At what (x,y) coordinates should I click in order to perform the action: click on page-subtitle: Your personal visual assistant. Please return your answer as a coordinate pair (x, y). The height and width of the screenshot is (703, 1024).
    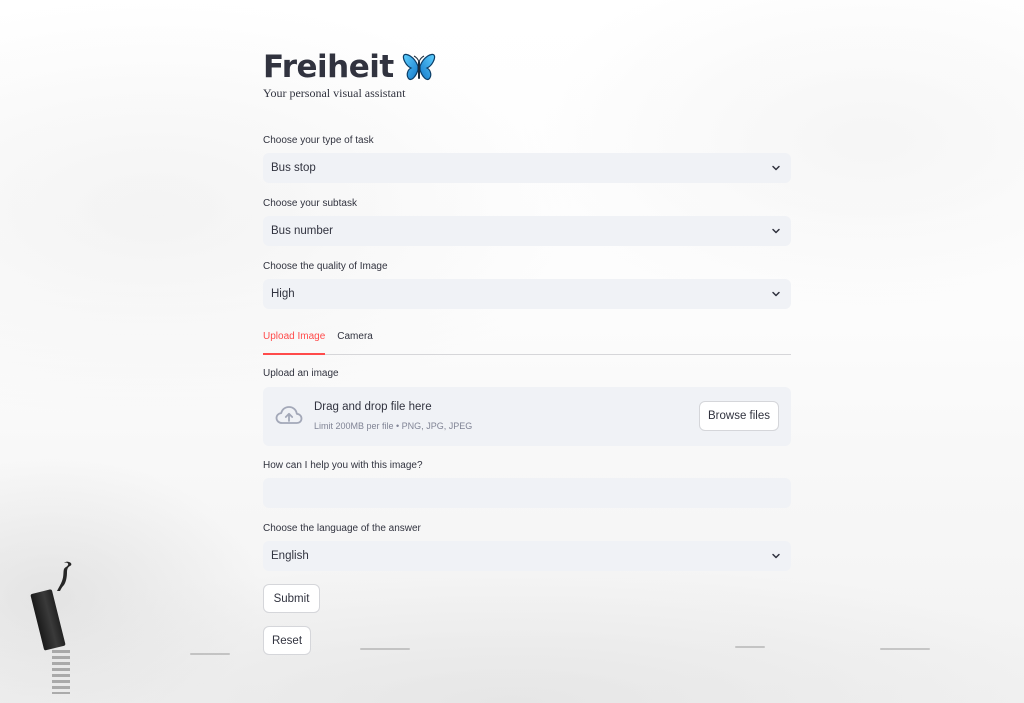
    Looking at the image, I should click on (334, 93).